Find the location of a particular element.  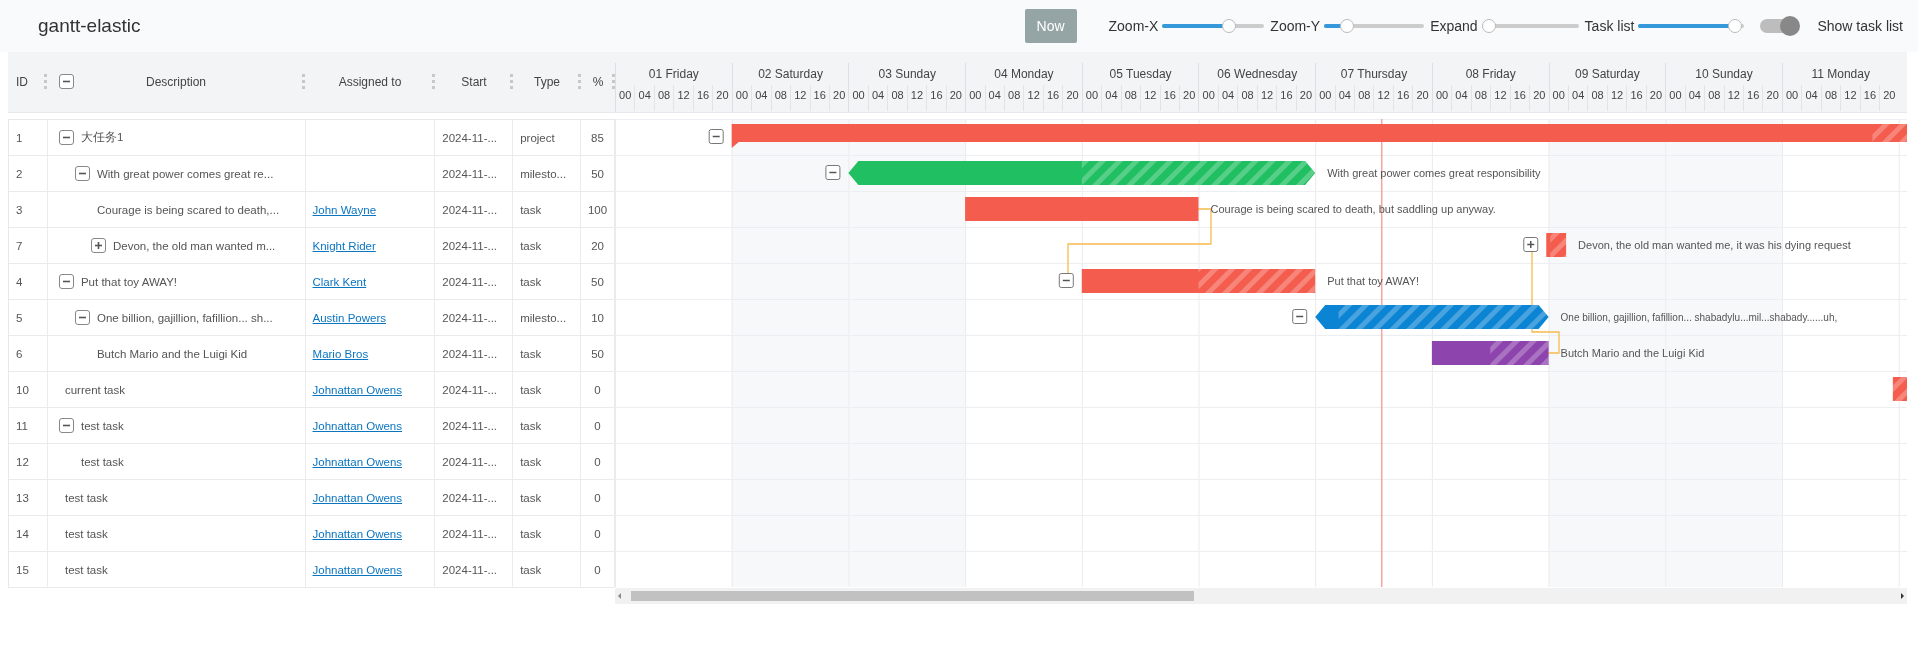

collapse-all-button is located at coordinates (66, 81).